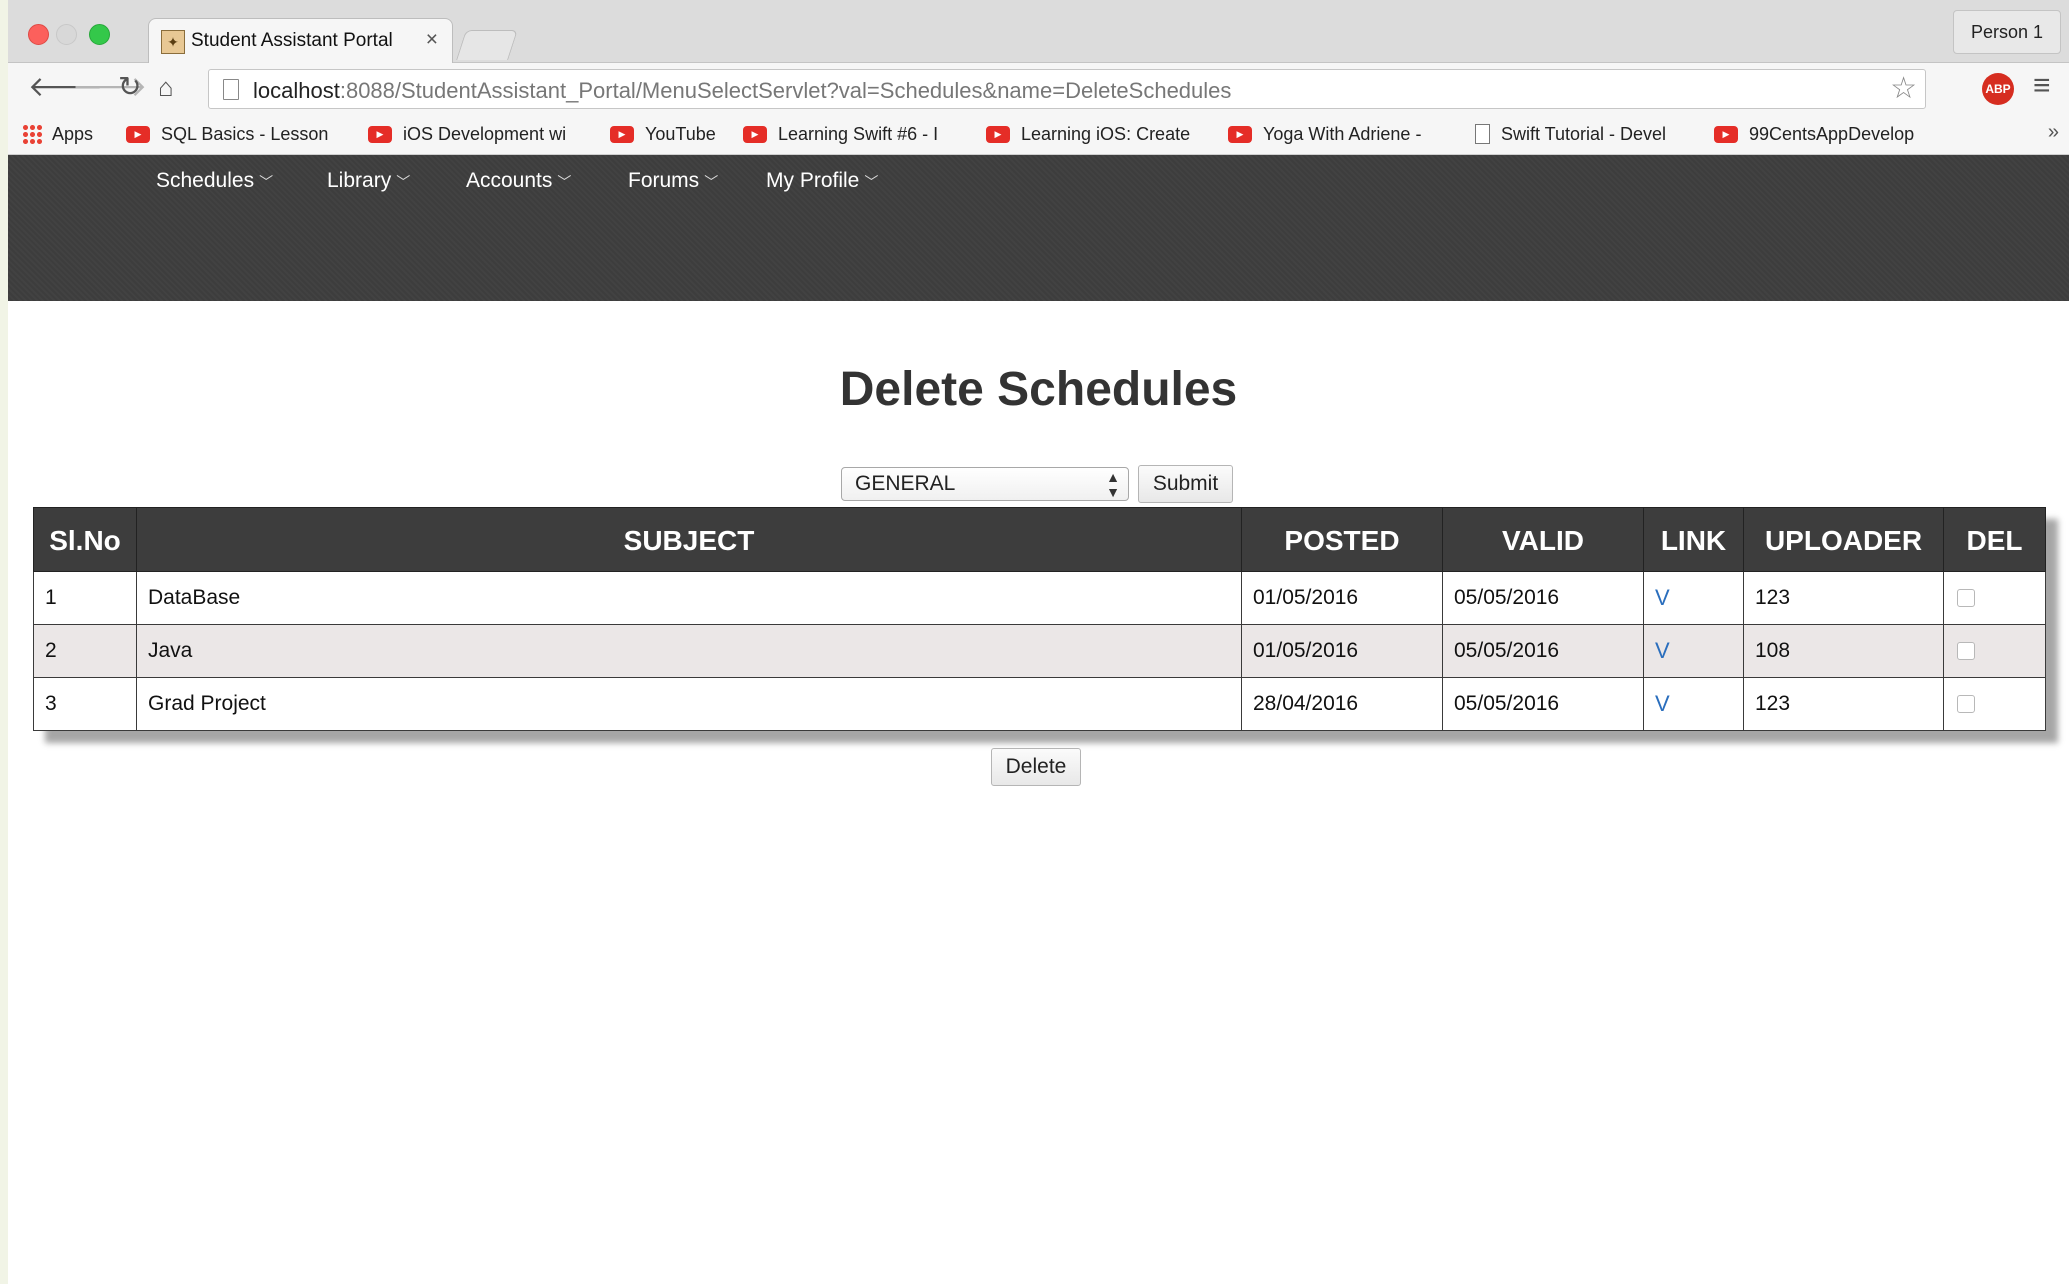 The width and height of the screenshot is (2069, 1284). What do you see at coordinates (1843, 539) in the screenshot?
I see `column-header-uploader: UPLOADER` at bounding box center [1843, 539].